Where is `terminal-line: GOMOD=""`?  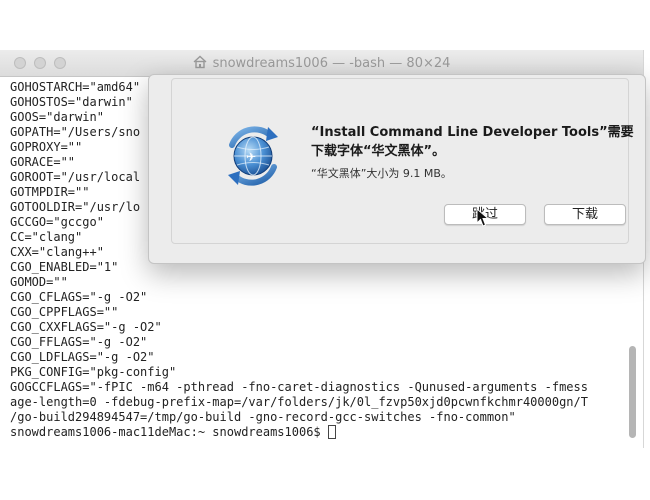
terminal-line: GOMOD="" is located at coordinates (39, 282).